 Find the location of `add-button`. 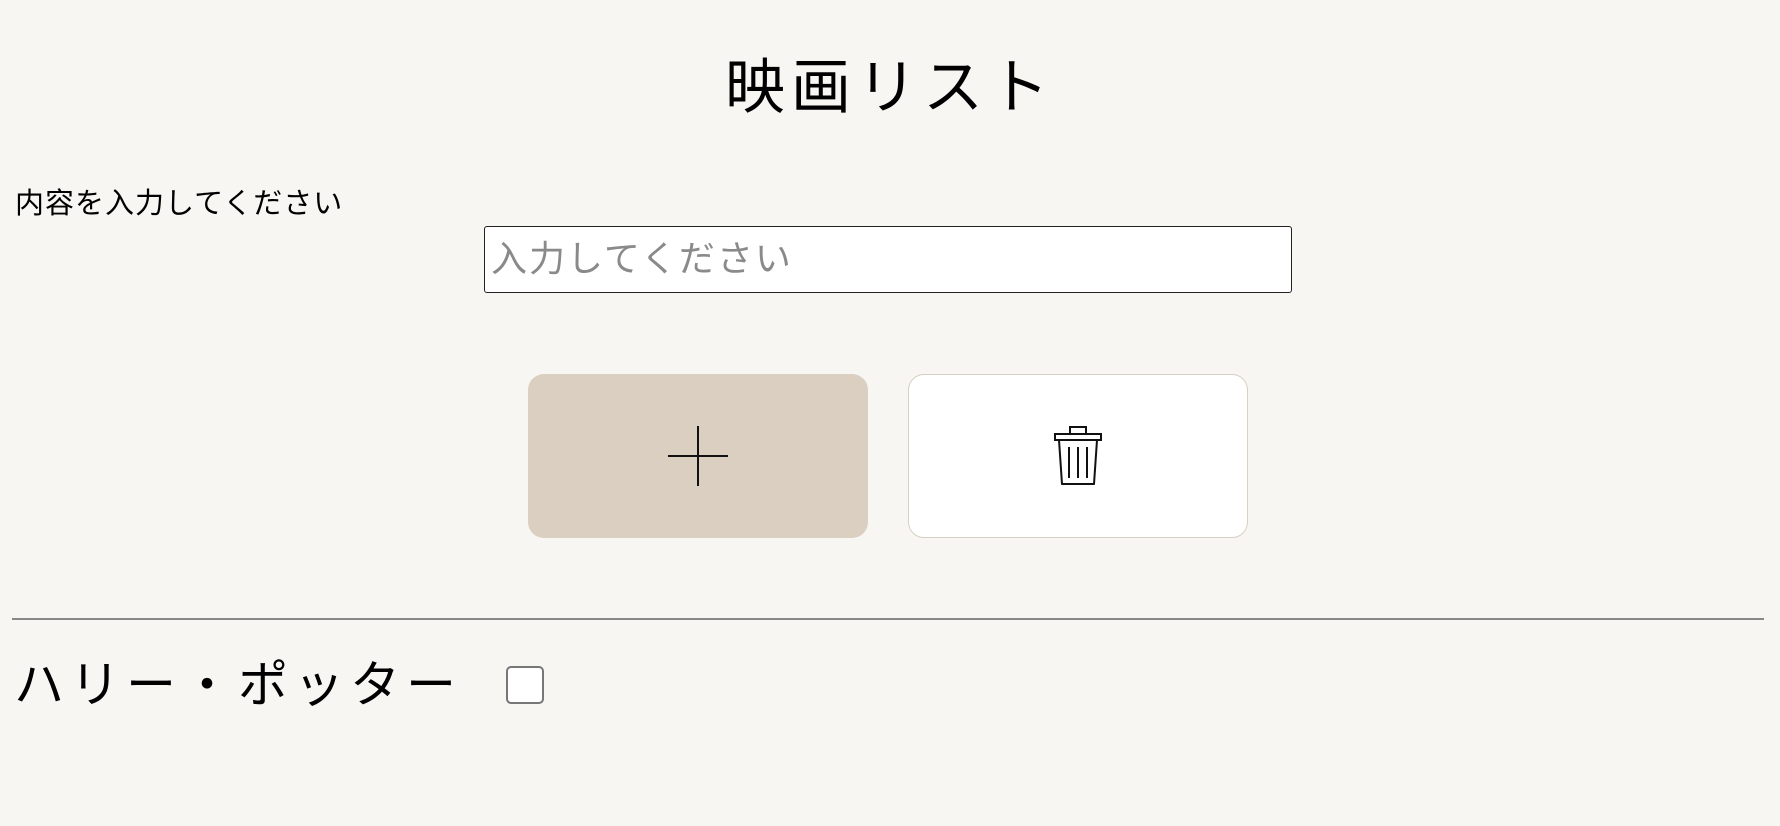

add-button is located at coordinates (698, 456).